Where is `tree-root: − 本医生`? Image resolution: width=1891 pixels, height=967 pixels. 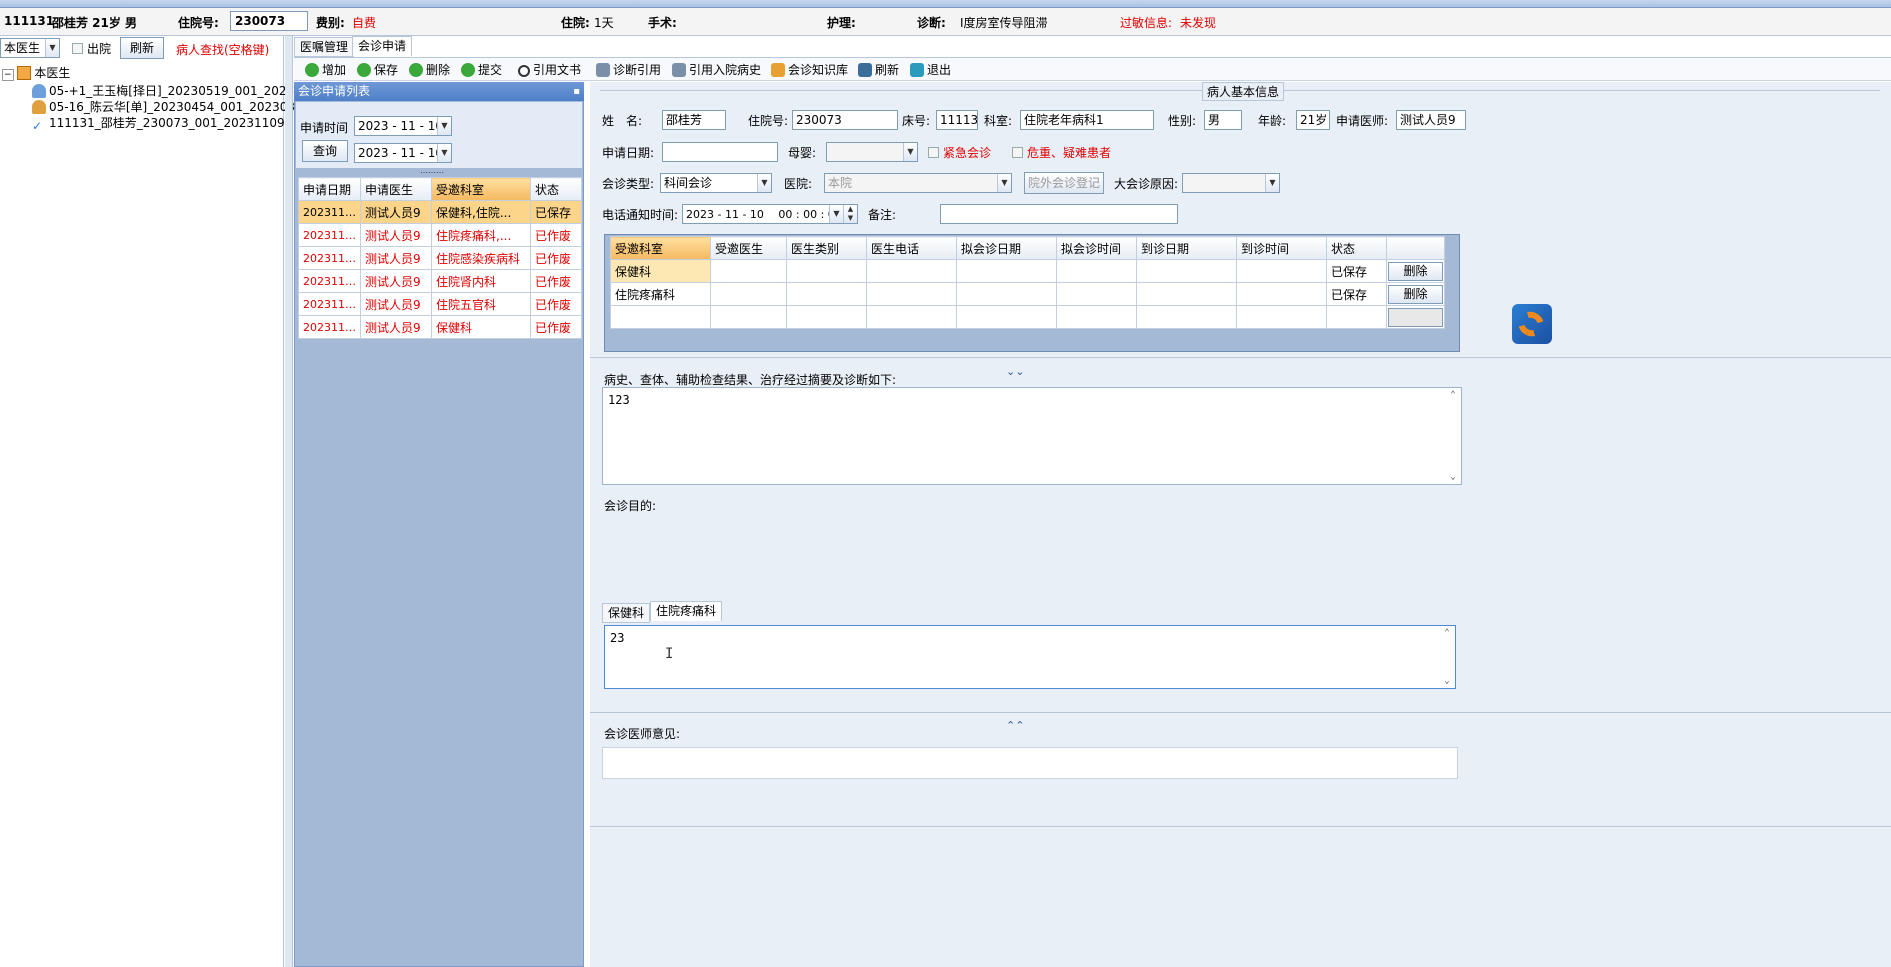
tree-root: − 本医生 is located at coordinates (36, 72).